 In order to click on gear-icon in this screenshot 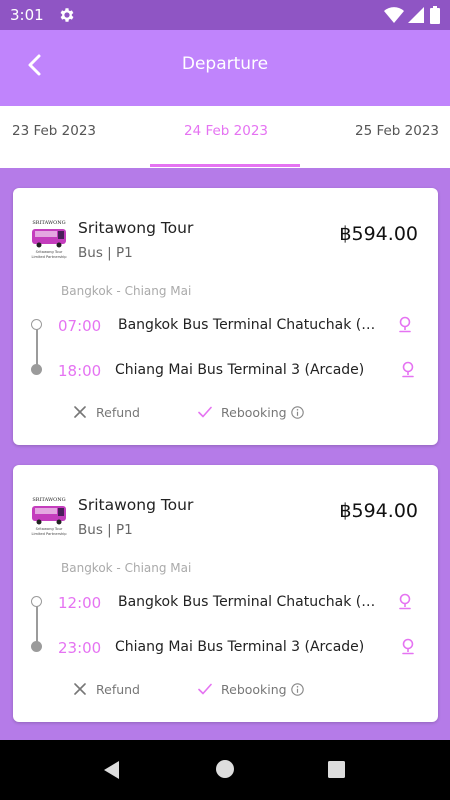, I will do `click(67, 15)`.